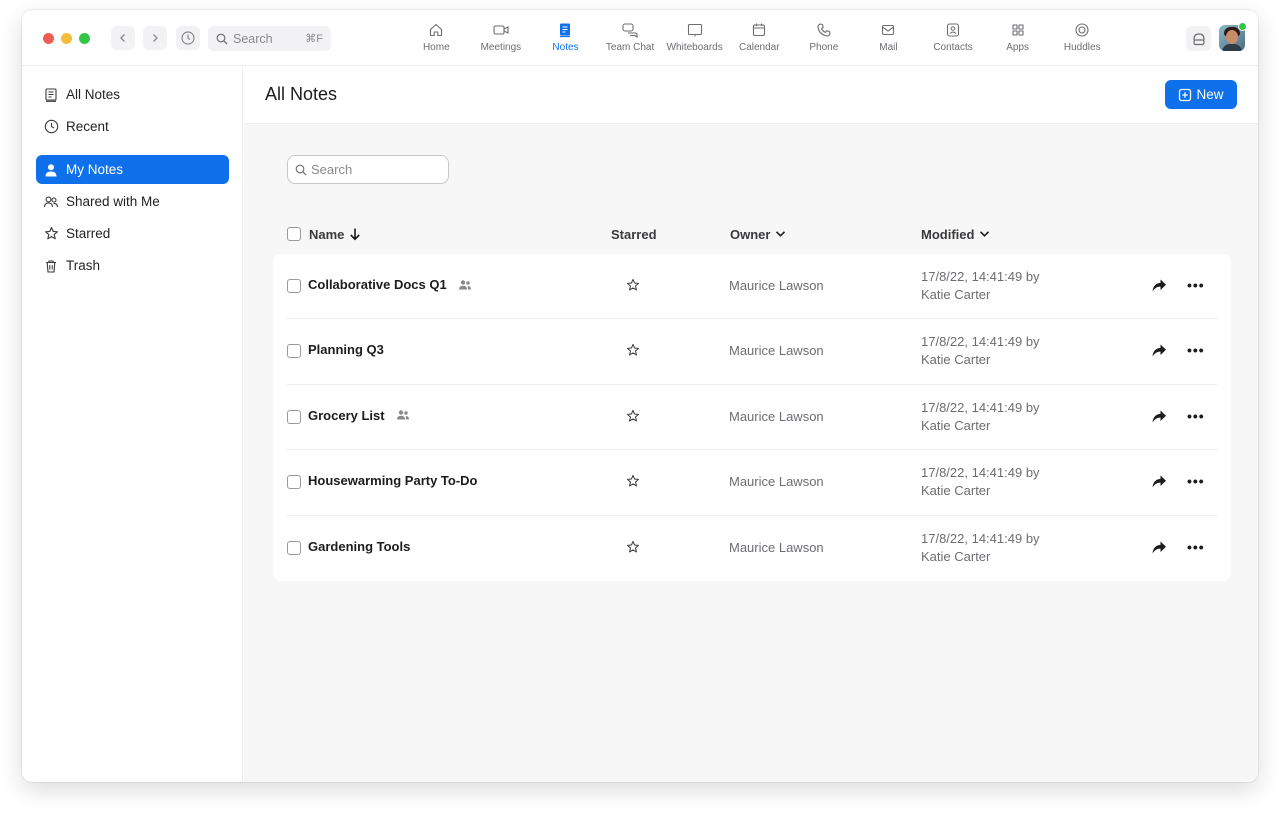 The width and height of the screenshot is (1280, 815). What do you see at coordinates (1198, 38) in the screenshot?
I see `headset-button` at bounding box center [1198, 38].